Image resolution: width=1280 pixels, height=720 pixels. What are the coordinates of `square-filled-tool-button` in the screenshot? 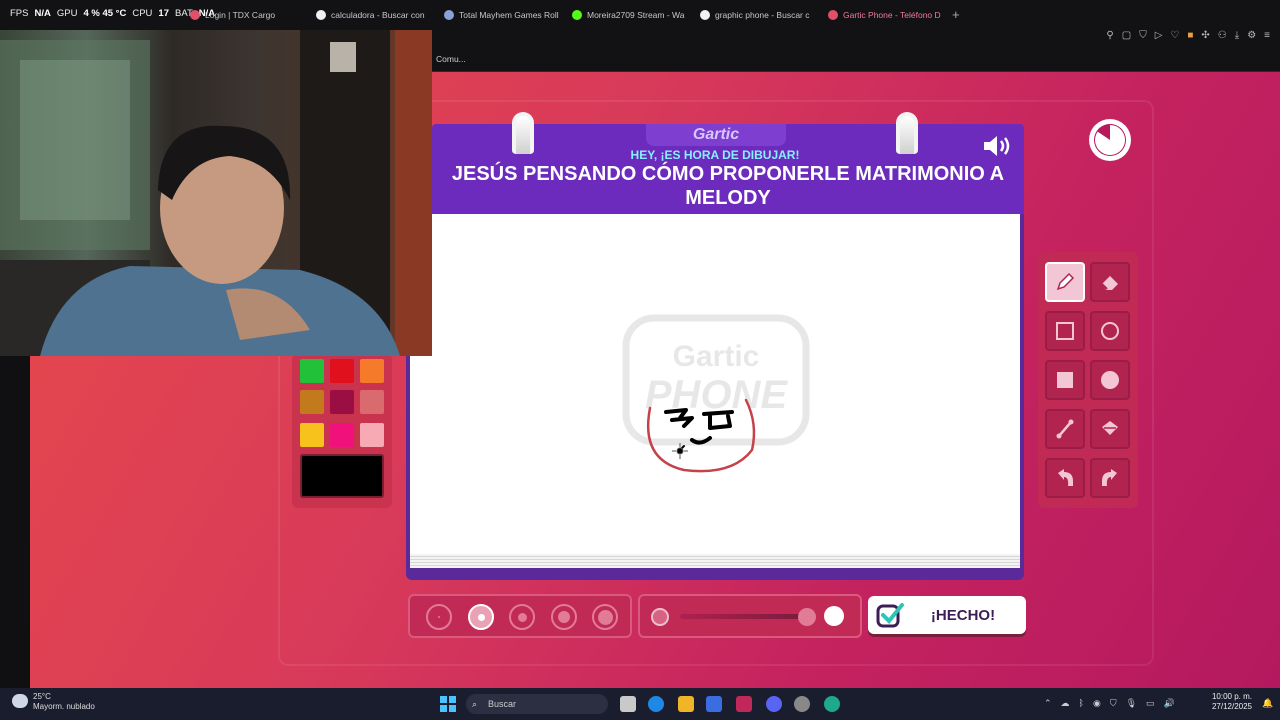 It's located at (1065, 380).